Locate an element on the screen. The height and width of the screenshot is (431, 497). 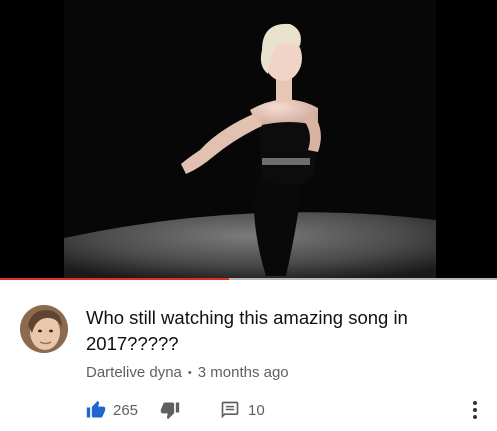
thumbs-up-icon is located at coordinates (96, 409).